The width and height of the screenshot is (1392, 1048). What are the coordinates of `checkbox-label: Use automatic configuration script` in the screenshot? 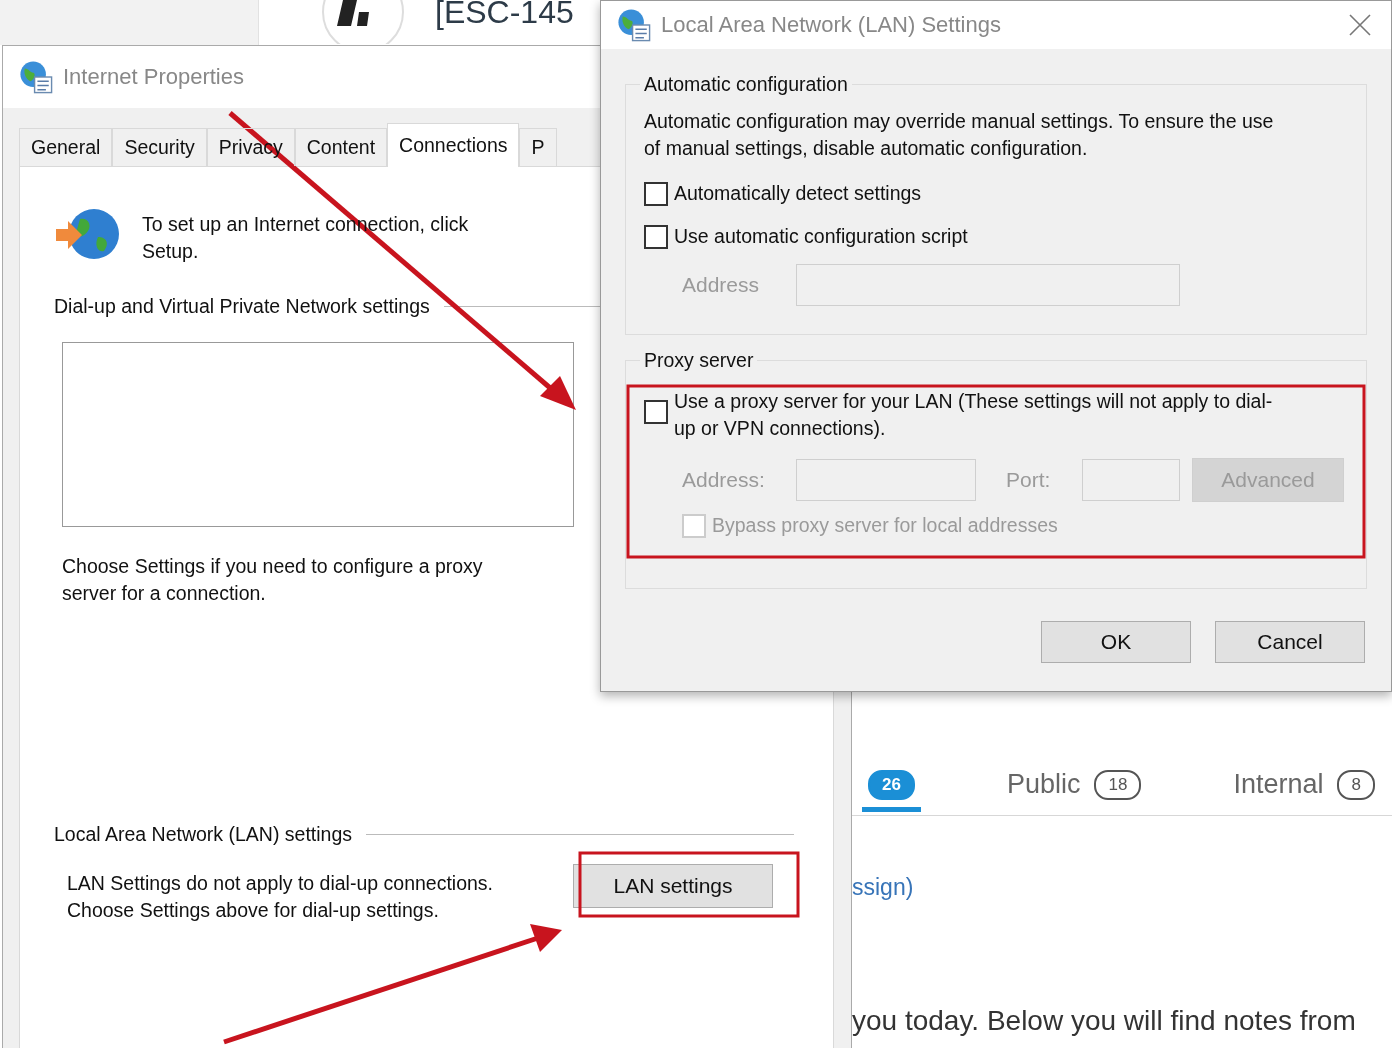 It's located at (821, 236).